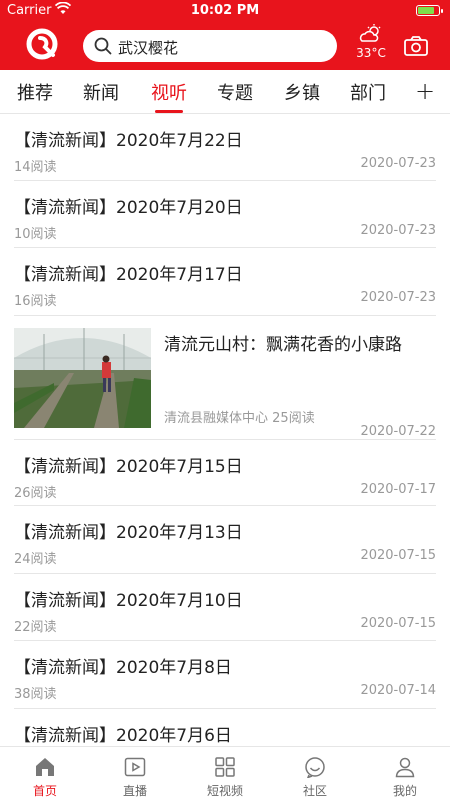 This screenshot has width=450, height=800. I want to click on tab-recommend: 推荐, so click(35, 92).